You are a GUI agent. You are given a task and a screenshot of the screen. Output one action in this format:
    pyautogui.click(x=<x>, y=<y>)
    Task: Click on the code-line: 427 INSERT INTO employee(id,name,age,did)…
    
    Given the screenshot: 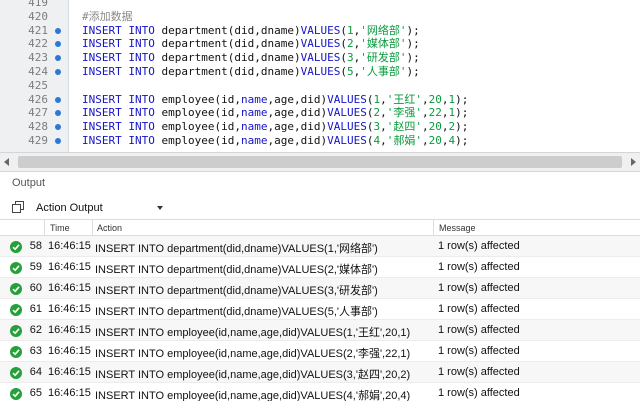 What is the action you would take?
    pyautogui.click(x=320, y=113)
    